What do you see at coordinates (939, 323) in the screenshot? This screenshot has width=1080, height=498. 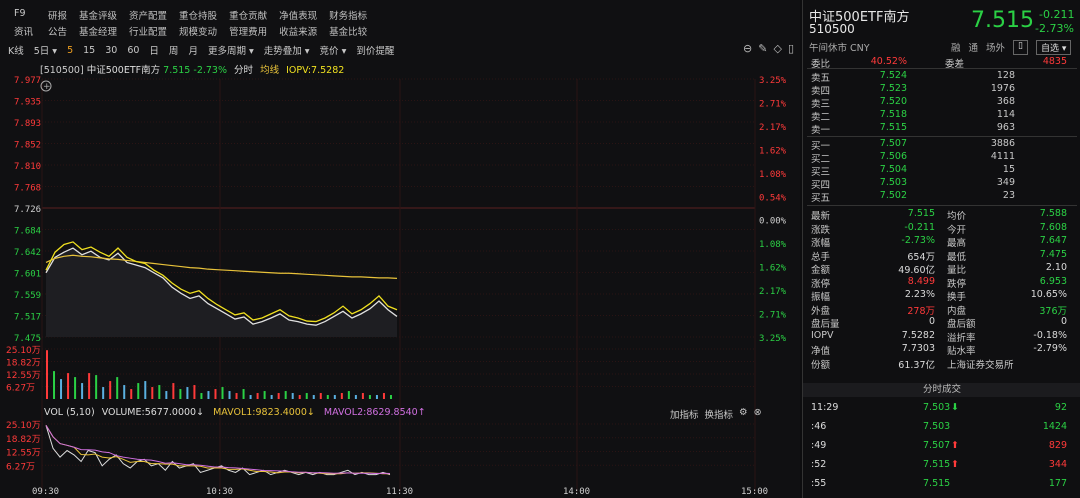 I see `orderbook-row: 盘后量 0 盘后额 0` at bounding box center [939, 323].